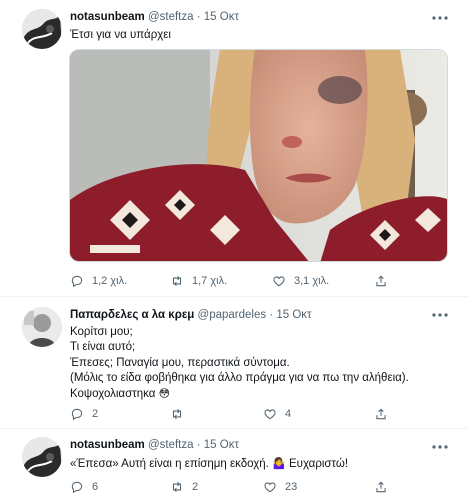  What do you see at coordinates (164, 393) in the screenshot?
I see `flushed-emoji: 😳` at bounding box center [164, 393].